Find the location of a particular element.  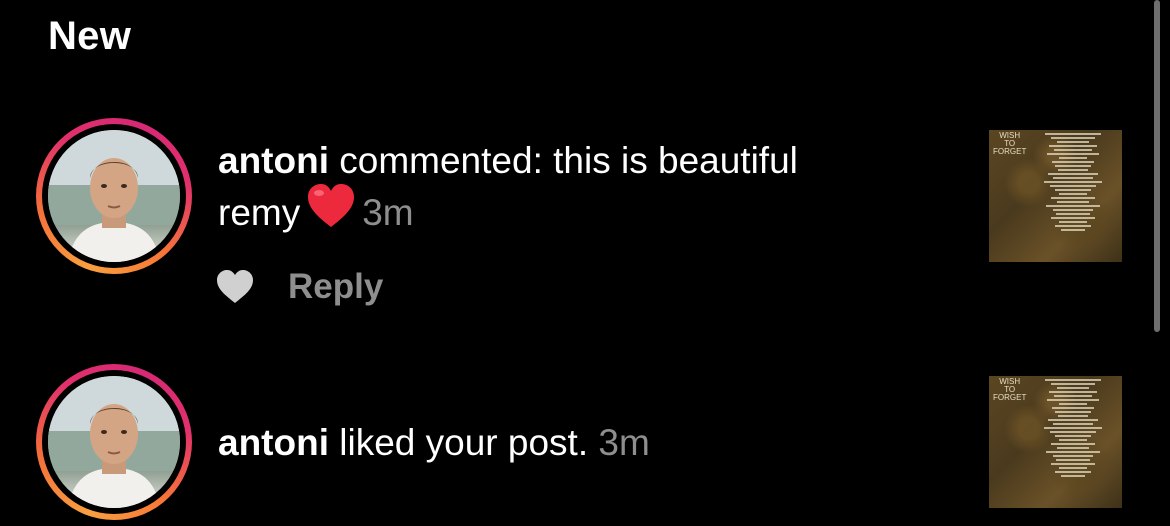

section-title: New is located at coordinates (90, 36).